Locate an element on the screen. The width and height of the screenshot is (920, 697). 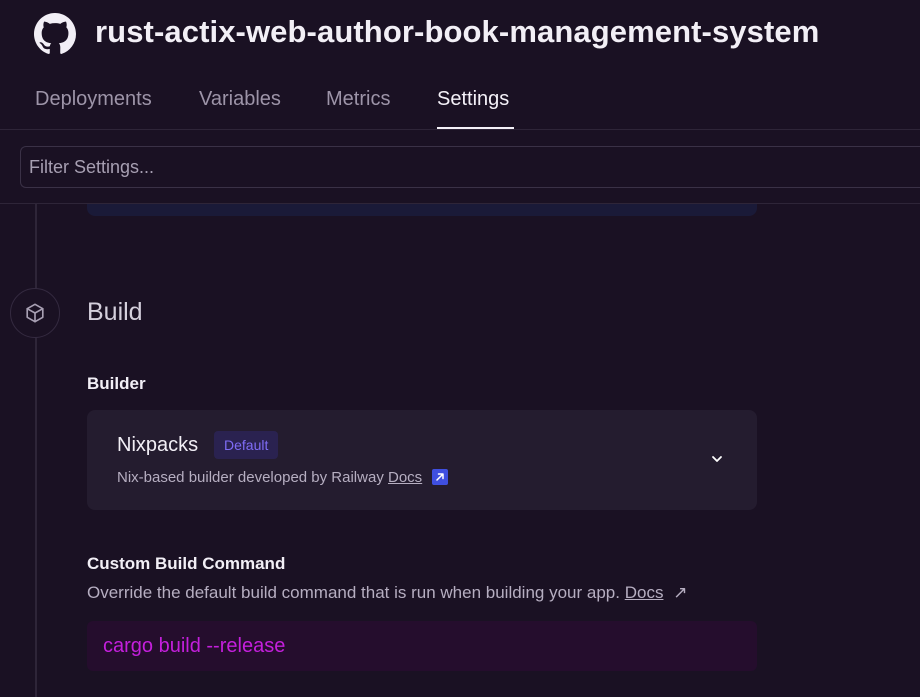
tab-settings: Settings is located at coordinates (473, 99).